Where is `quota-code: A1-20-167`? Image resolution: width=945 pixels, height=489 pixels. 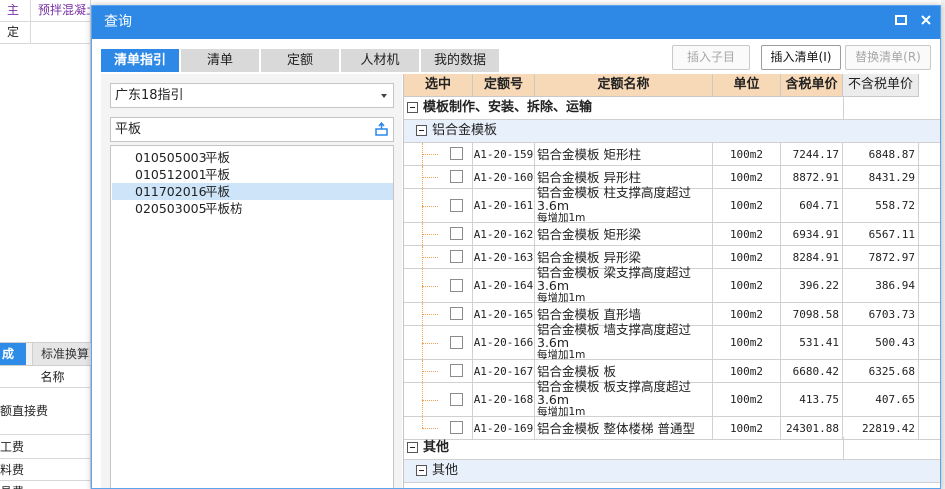 quota-code: A1-20-167 is located at coordinates (504, 371).